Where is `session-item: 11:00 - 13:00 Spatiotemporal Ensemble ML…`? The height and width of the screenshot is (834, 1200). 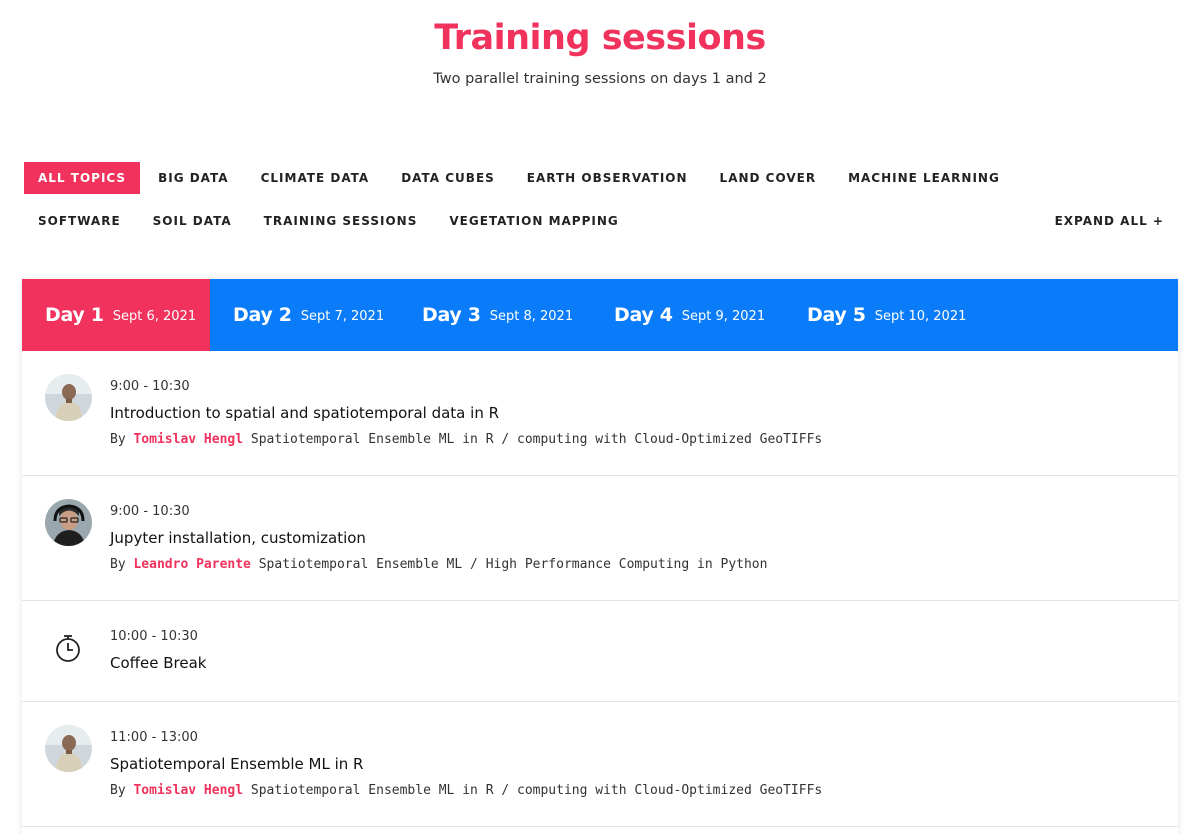 session-item: 11:00 - 13:00 Spatiotemporal Ensemble ML… is located at coordinates (600, 764).